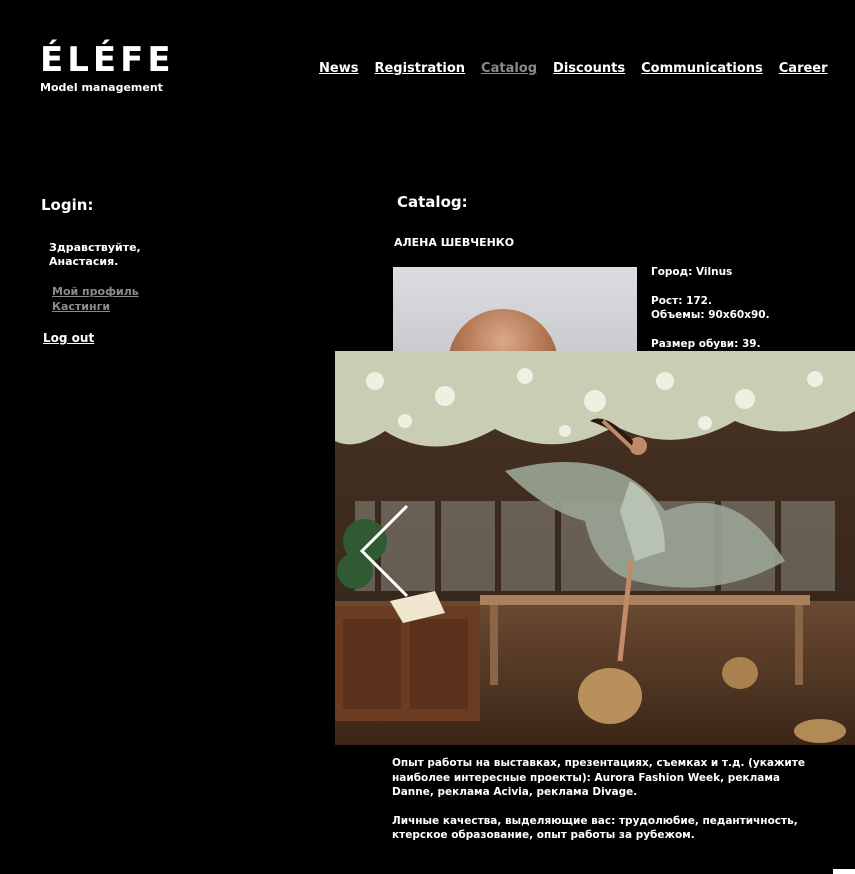  Describe the element at coordinates (844, 871) in the screenshot. I see `scroll-corner` at that location.